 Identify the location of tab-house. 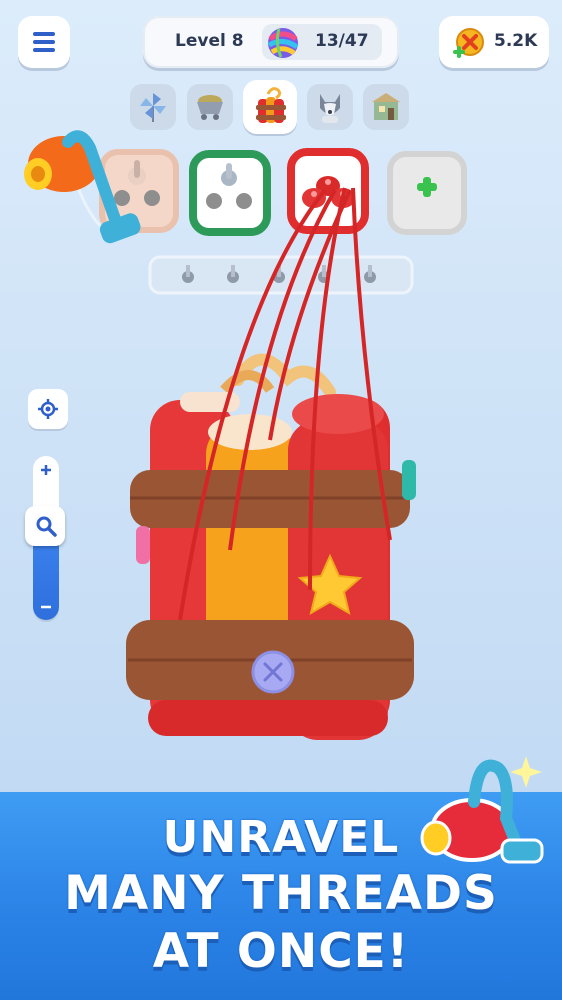
(386, 107).